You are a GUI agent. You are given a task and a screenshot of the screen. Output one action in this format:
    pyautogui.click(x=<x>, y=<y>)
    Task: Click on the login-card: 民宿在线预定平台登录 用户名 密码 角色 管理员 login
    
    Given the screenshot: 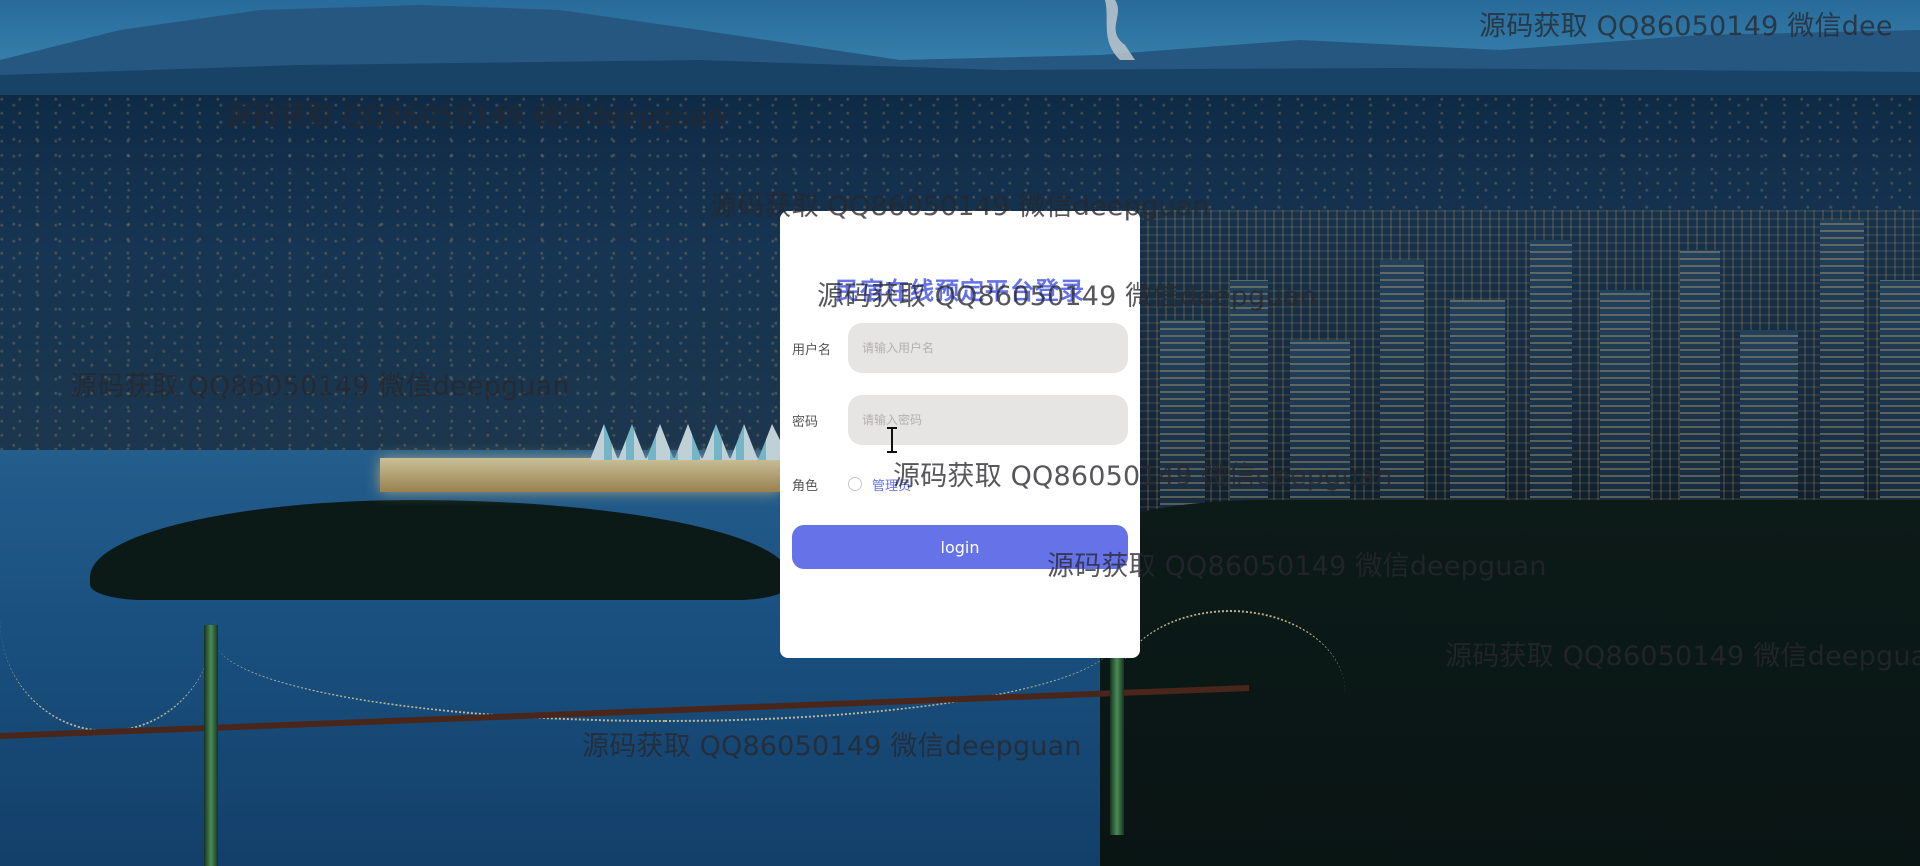 What is the action you would take?
    pyautogui.click(x=960, y=434)
    